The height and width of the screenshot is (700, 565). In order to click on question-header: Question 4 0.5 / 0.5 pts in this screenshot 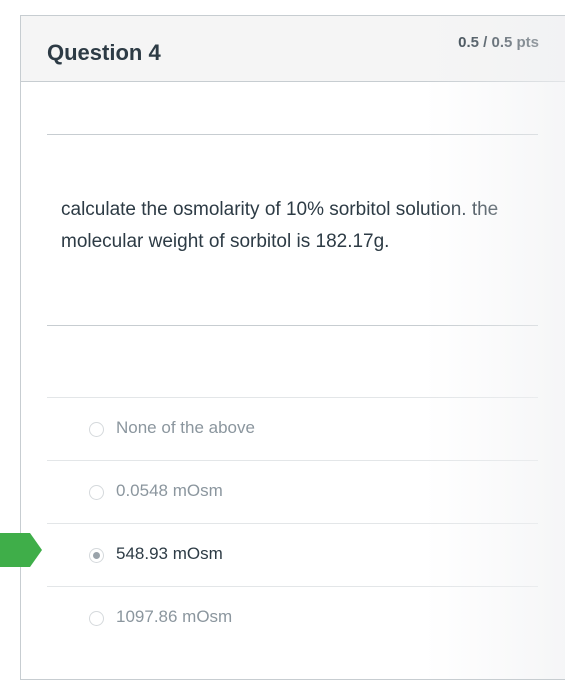, I will do `click(293, 49)`.